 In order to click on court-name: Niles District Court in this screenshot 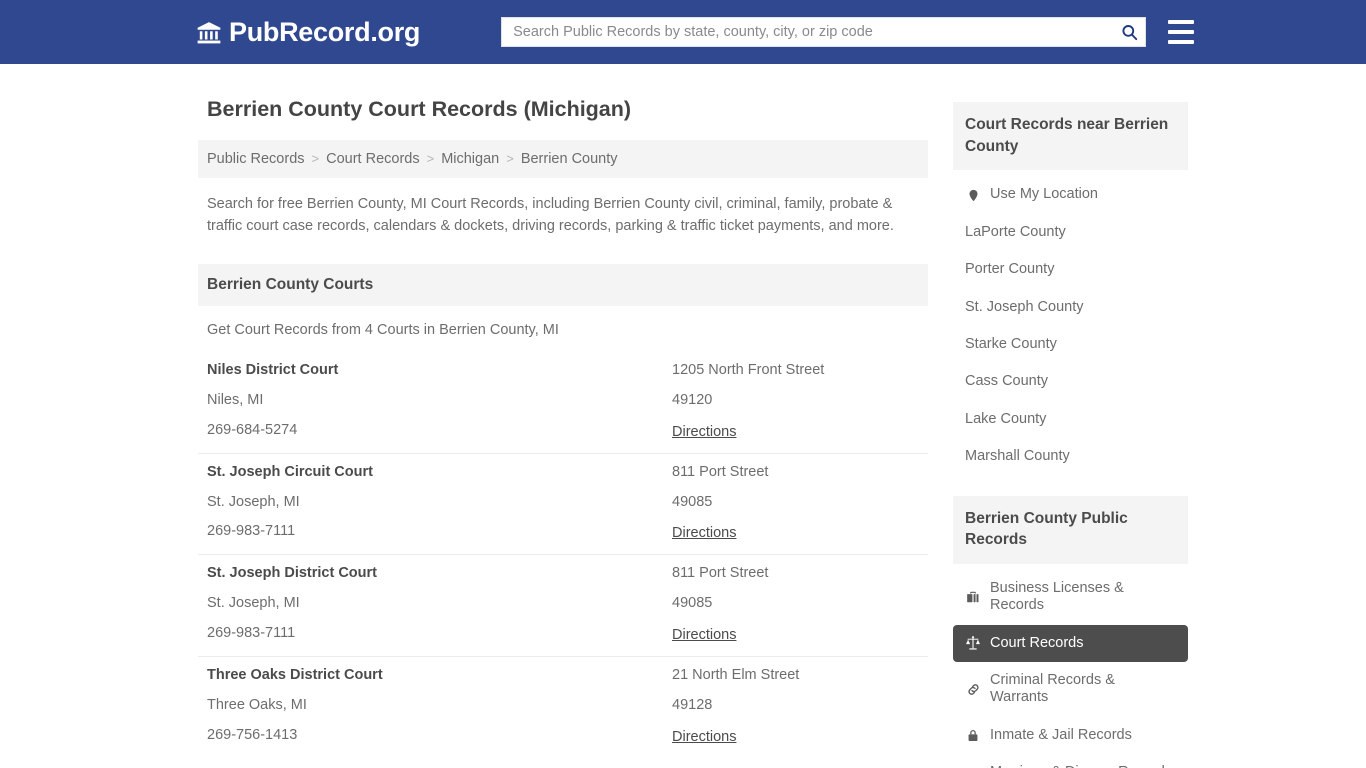, I will do `click(273, 369)`.